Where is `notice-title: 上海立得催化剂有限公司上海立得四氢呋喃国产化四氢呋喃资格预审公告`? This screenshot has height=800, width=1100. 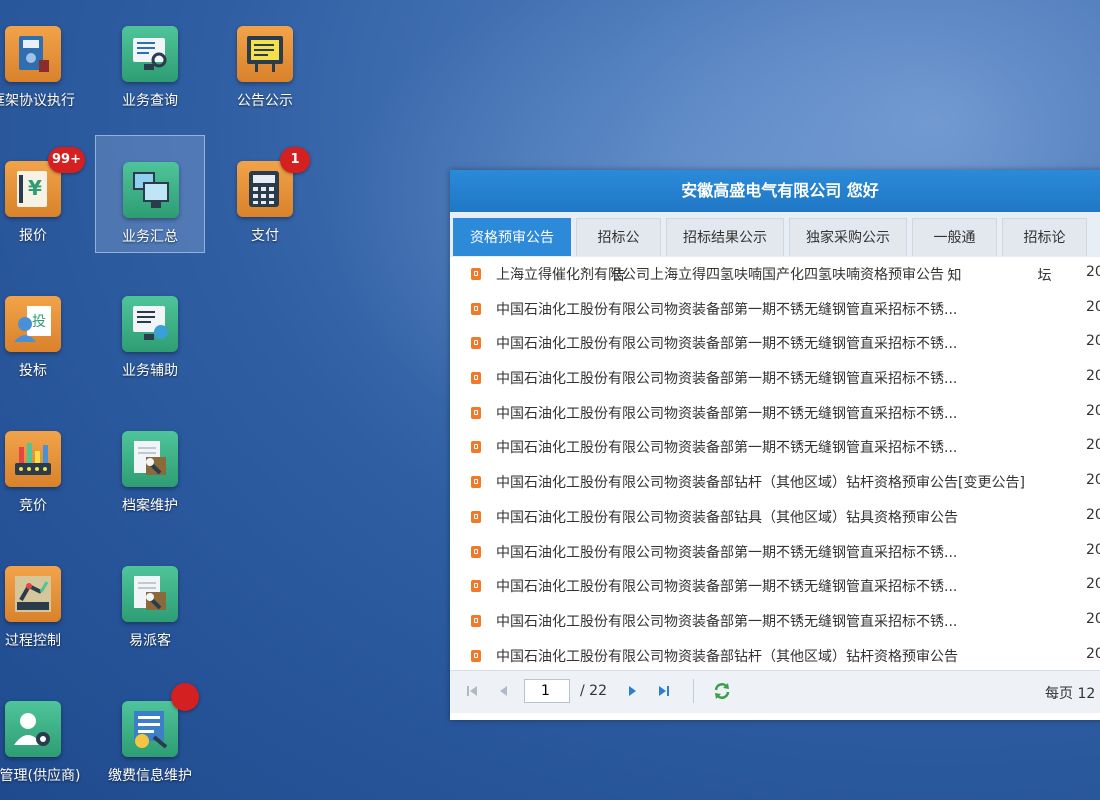
notice-title: 上海立得催化剂有限公司上海立得四氢呋喃国产化四氢呋喃资格预审公告 is located at coordinates (720, 274).